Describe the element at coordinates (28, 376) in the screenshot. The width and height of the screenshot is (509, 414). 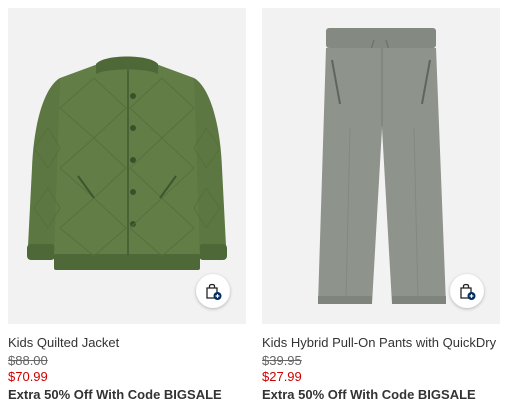
I see `sale-price: $70.99` at that location.